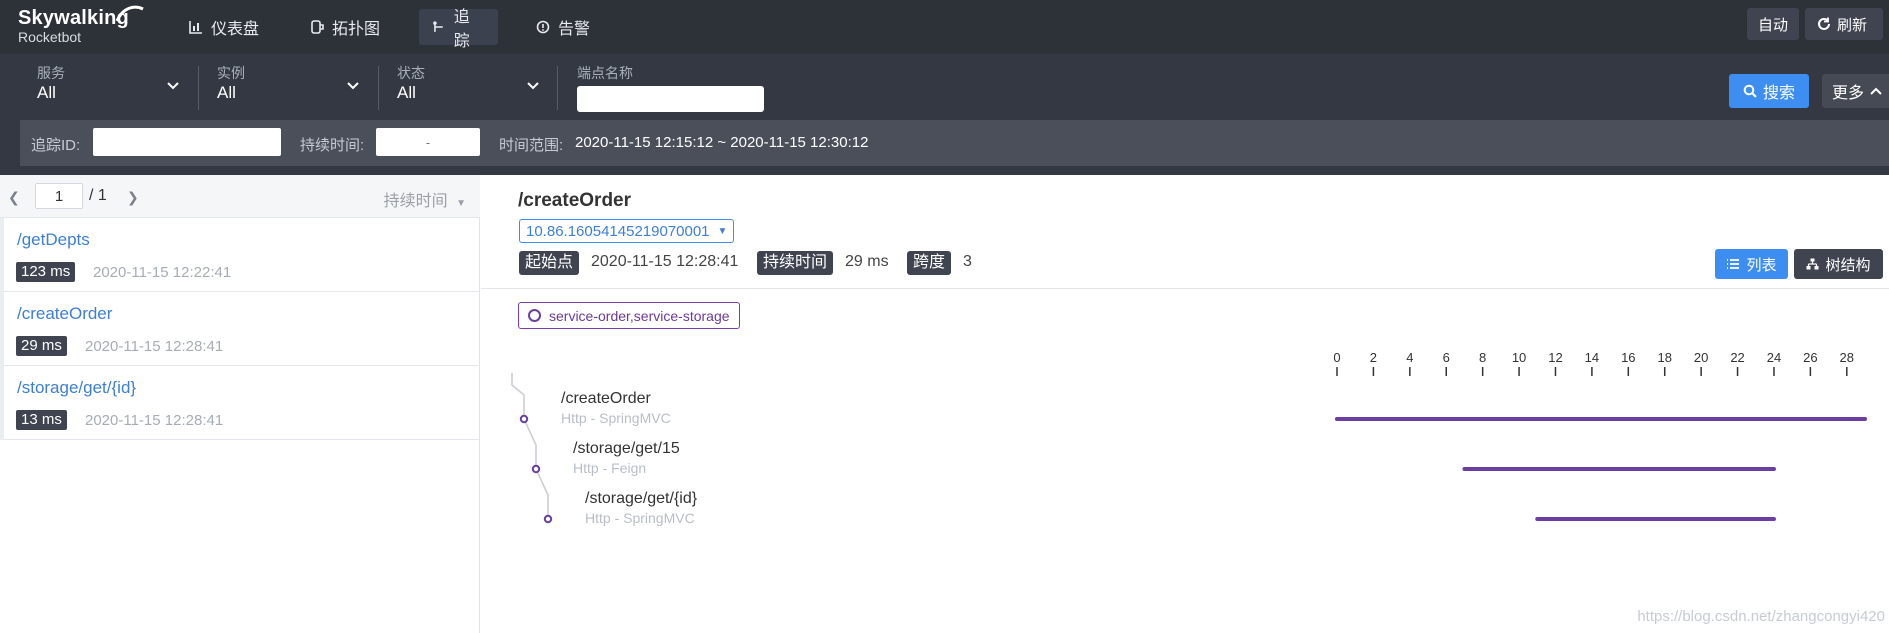 The width and height of the screenshot is (1889, 633). I want to click on logo-swoosh-icon, so click(129, 13).